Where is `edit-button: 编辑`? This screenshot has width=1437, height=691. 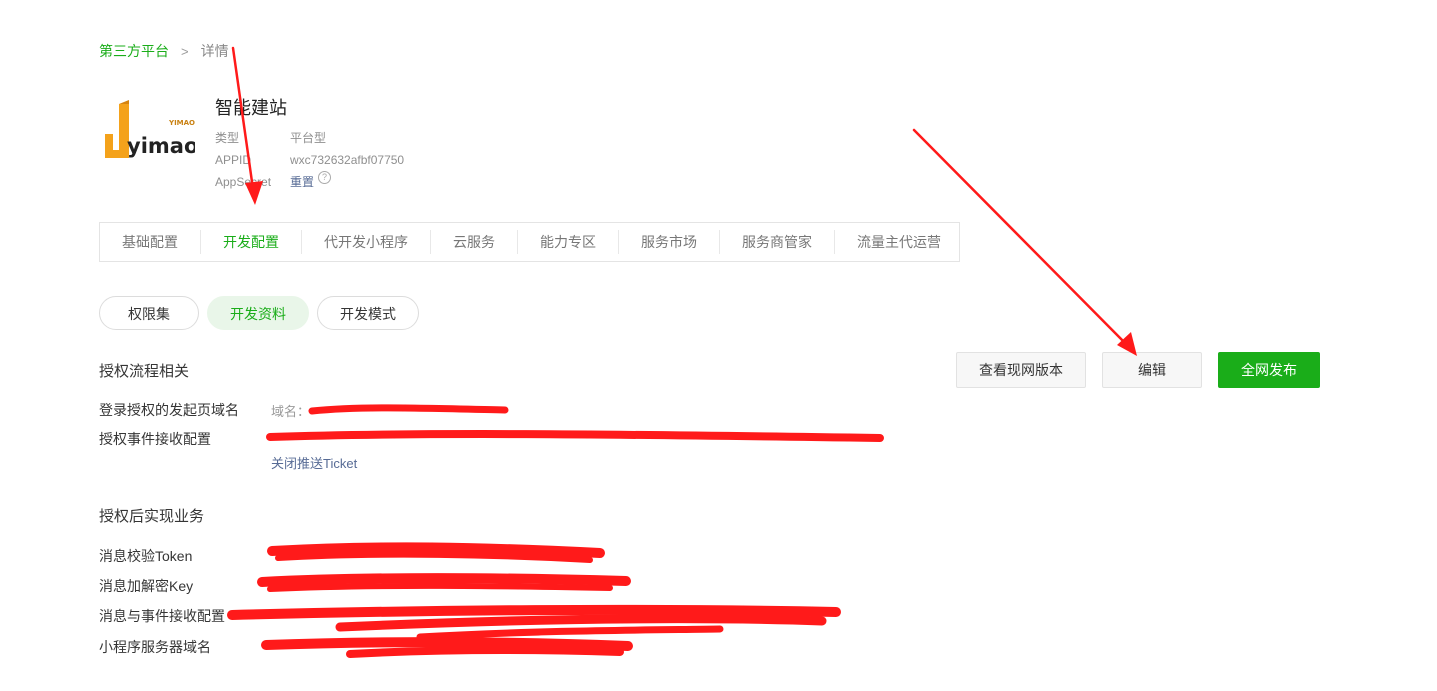
edit-button: 编辑 is located at coordinates (1152, 370).